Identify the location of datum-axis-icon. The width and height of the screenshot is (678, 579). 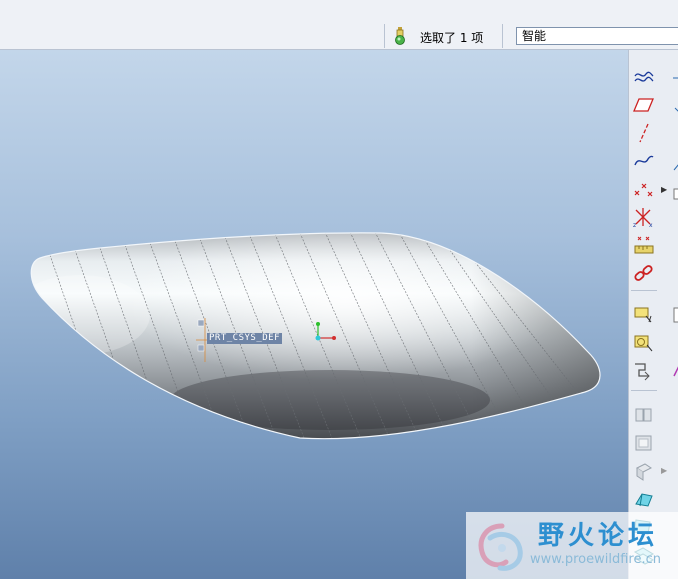
(644, 133).